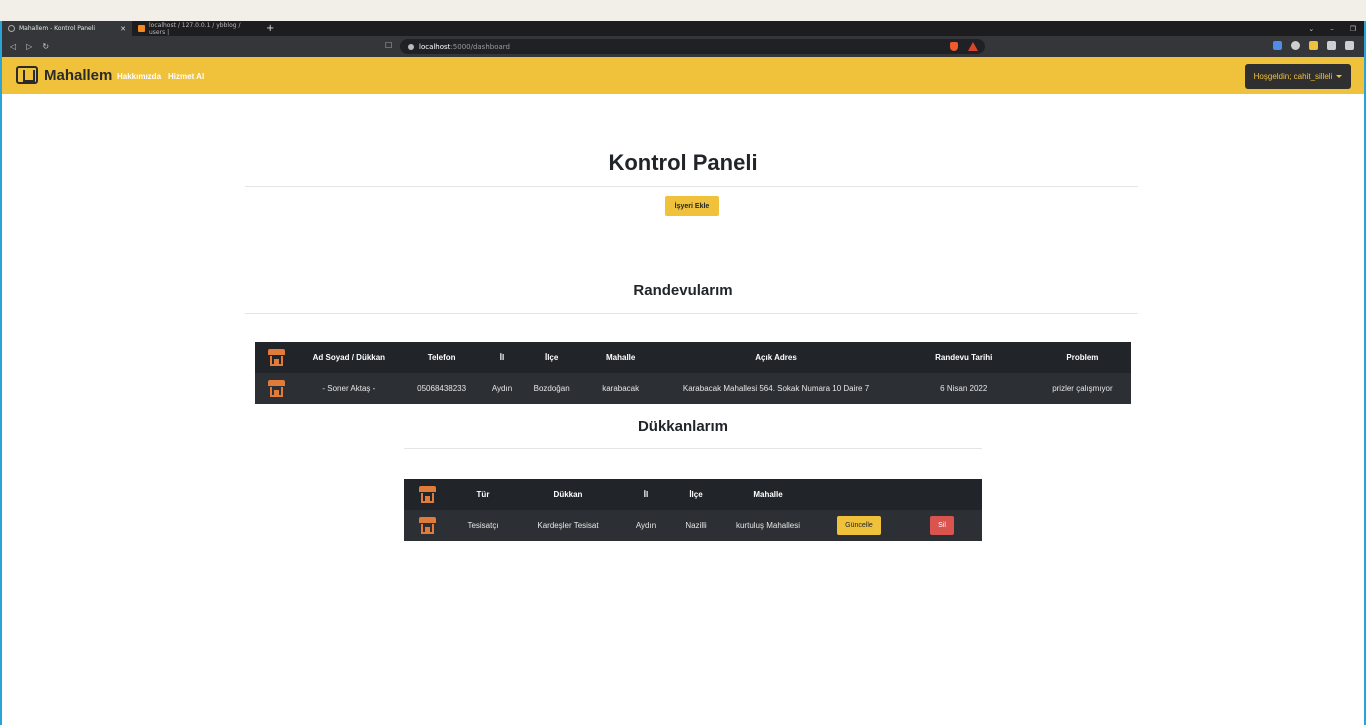 The width and height of the screenshot is (1366, 725). I want to click on table-cell: Nazilli, so click(696, 525).